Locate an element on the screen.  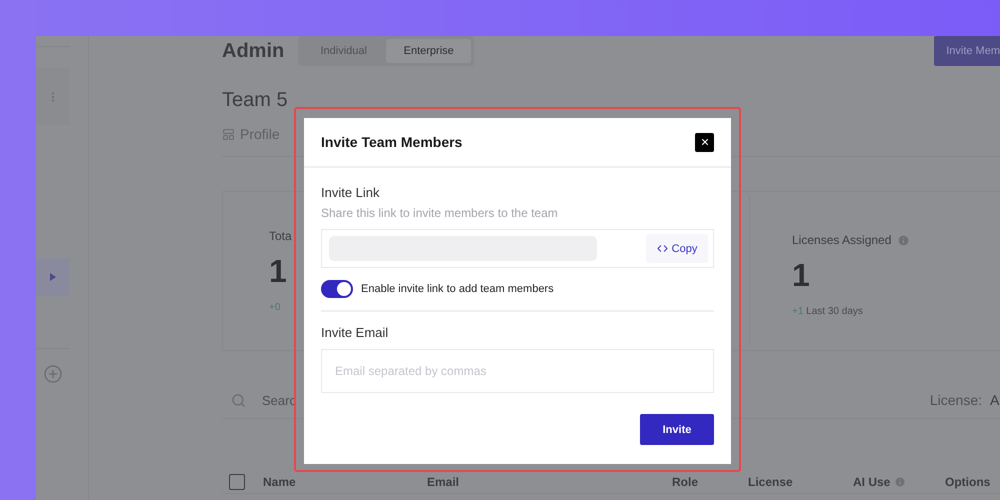
plan-tab: Enterprise is located at coordinates (429, 51).